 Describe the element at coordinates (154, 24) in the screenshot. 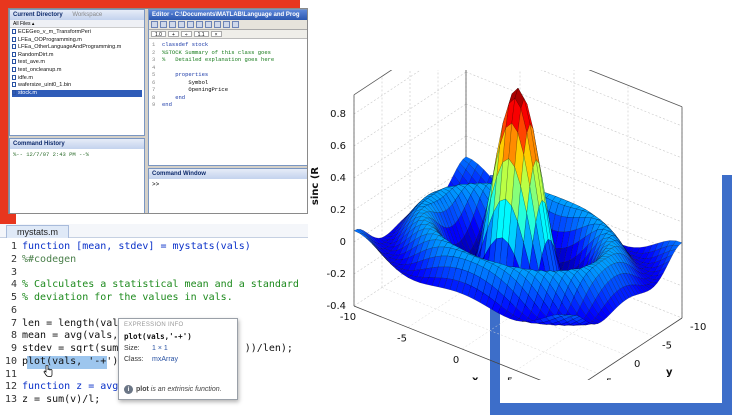

I see `new-file-icon` at that location.